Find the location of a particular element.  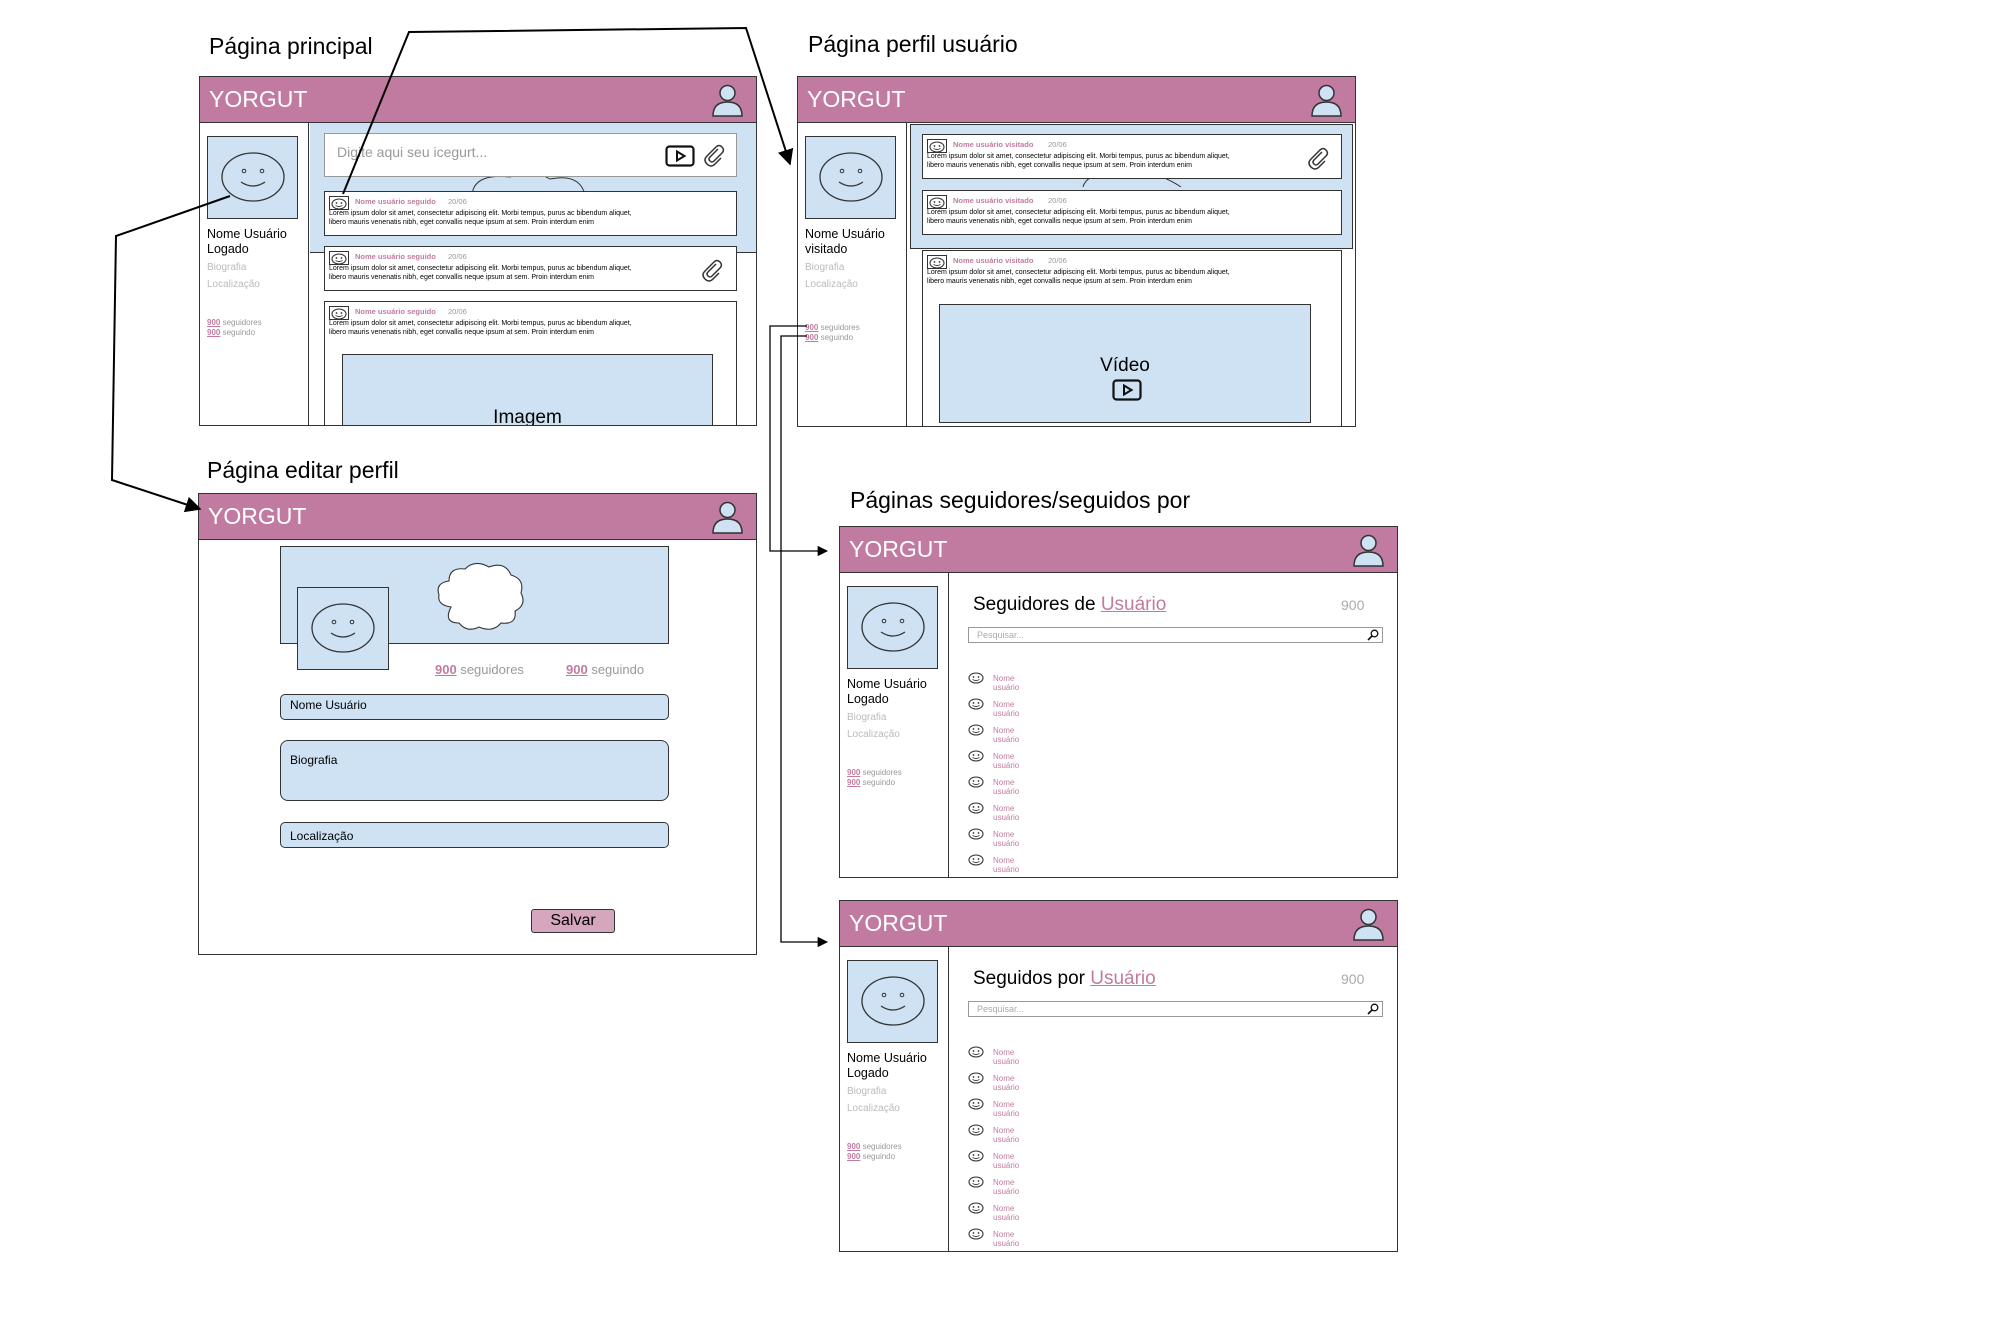

post-date: 20/06 is located at coordinates (1057, 260).